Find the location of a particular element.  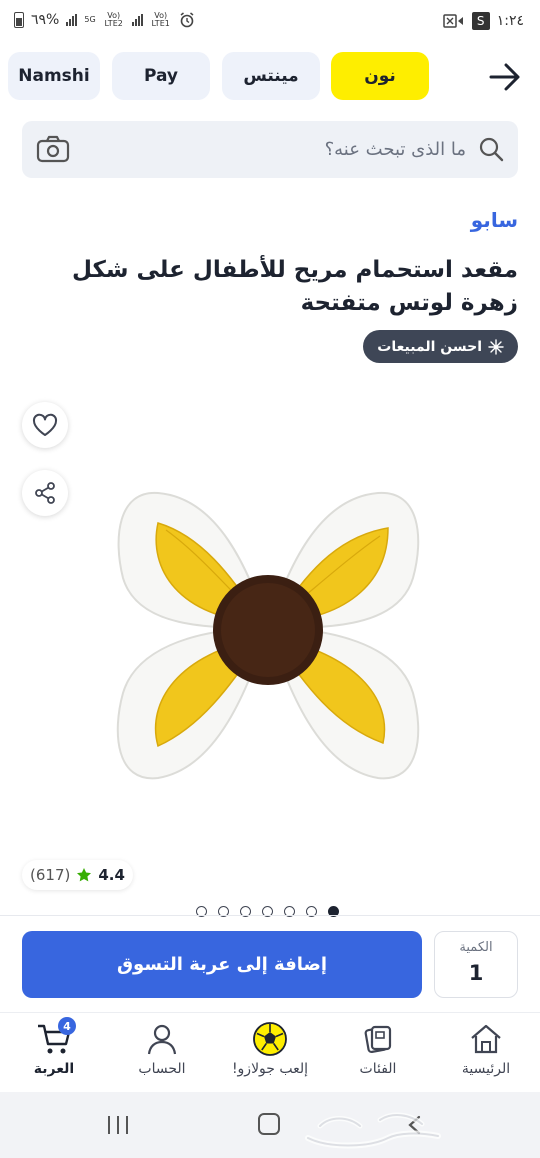

nav-account: الحساب is located at coordinates (162, 1049).